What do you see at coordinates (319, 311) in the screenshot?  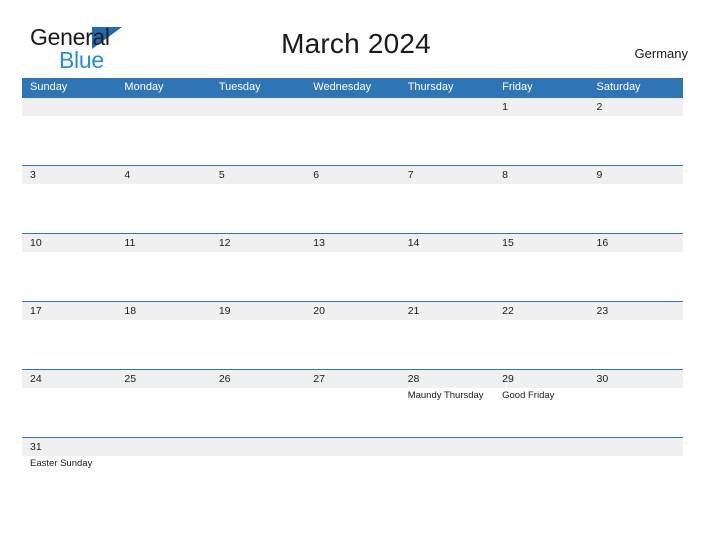 I see `day-number: 20` at bounding box center [319, 311].